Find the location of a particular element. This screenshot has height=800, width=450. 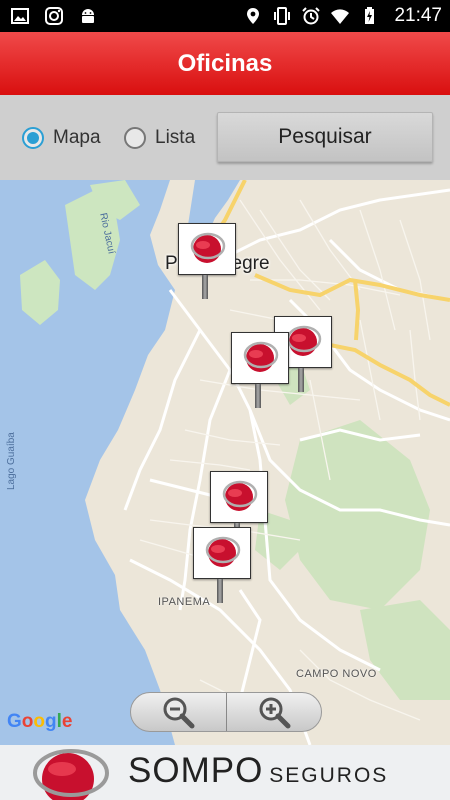

status-time: 21:47 is located at coordinates (418, 15).